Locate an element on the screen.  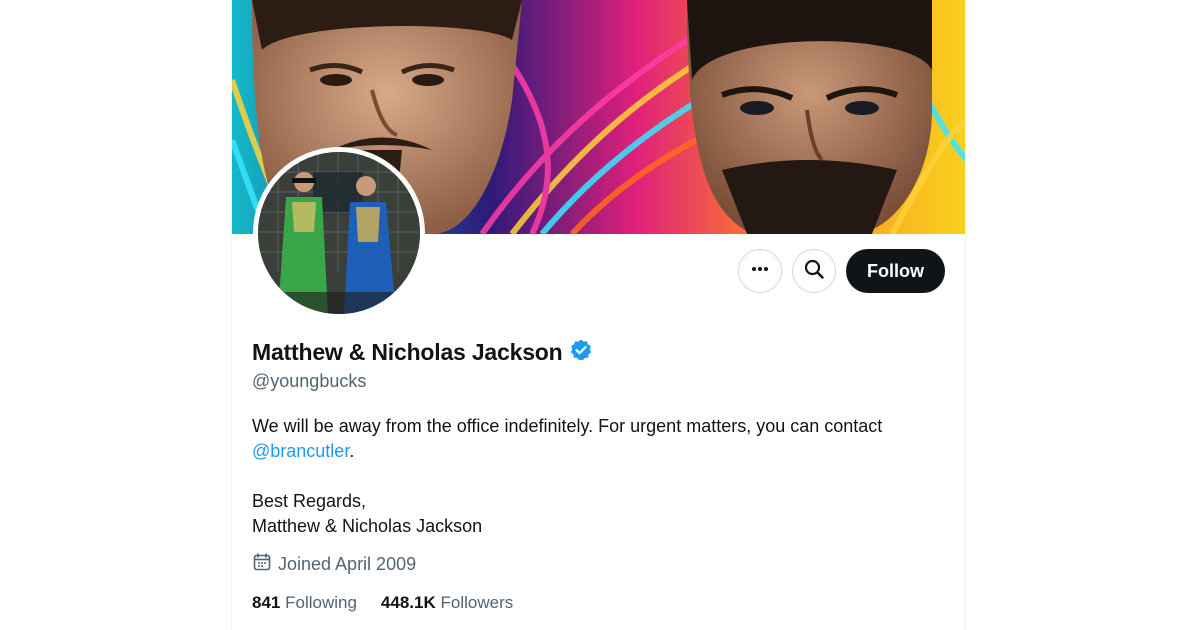
following-label: Following is located at coordinates (321, 602).